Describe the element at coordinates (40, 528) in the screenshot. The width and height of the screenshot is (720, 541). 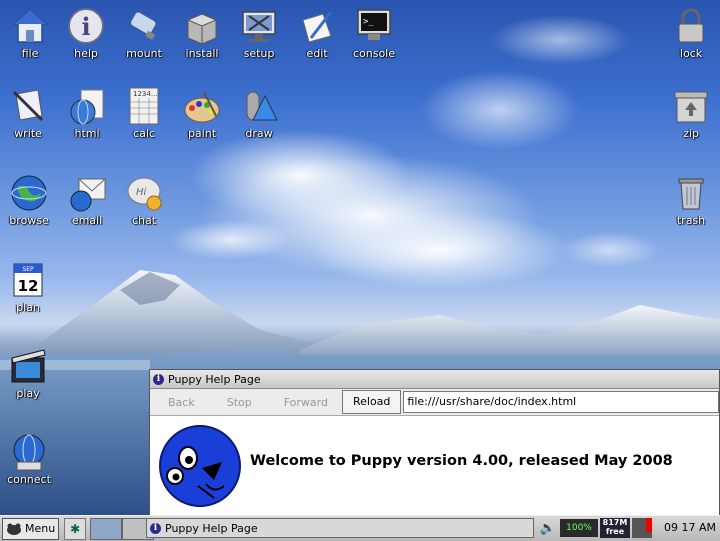
I see `start-menu-label: Menu` at that location.